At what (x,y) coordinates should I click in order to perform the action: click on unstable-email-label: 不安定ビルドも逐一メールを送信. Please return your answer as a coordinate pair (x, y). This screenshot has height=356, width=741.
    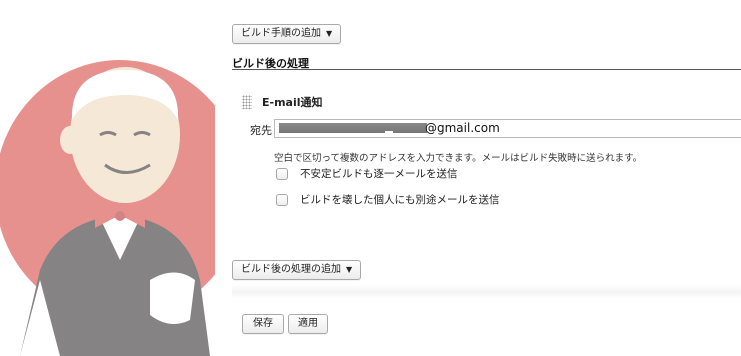
    Looking at the image, I should click on (379, 174).